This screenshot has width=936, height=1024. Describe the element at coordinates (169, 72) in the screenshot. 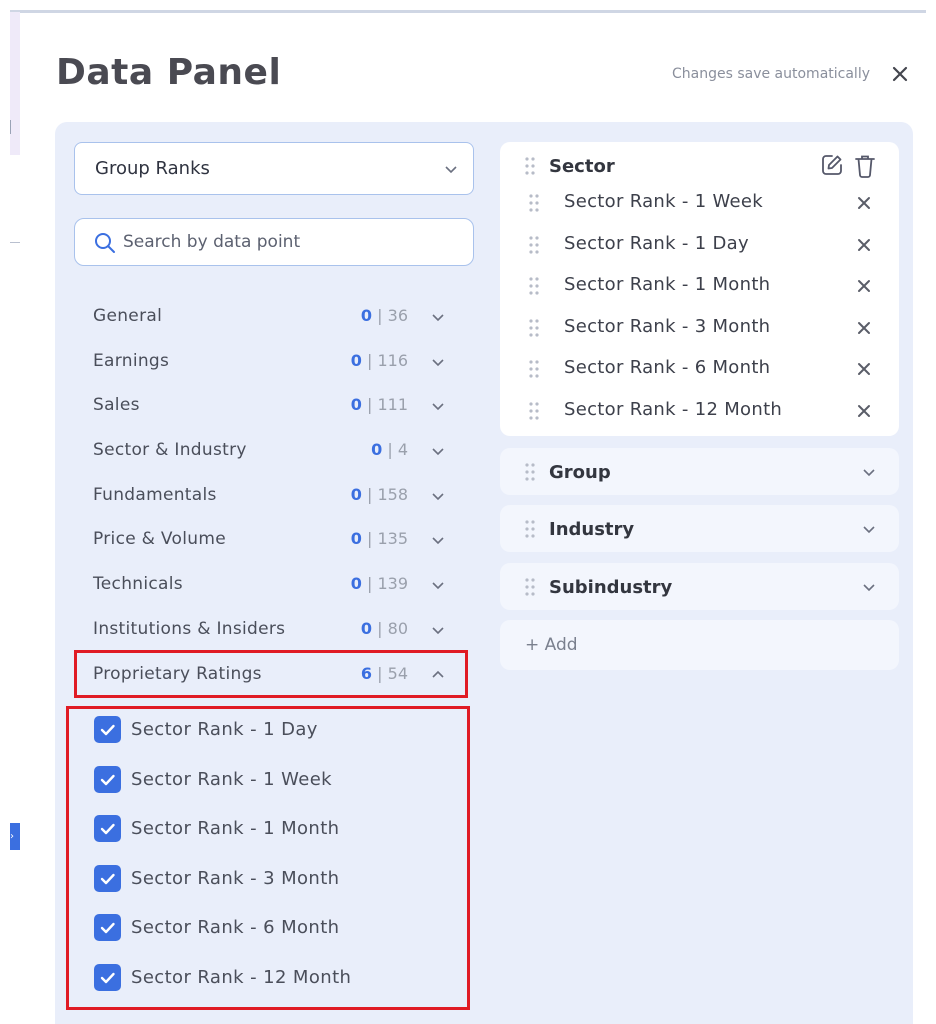

I see `page-title: Data Panel` at that location.